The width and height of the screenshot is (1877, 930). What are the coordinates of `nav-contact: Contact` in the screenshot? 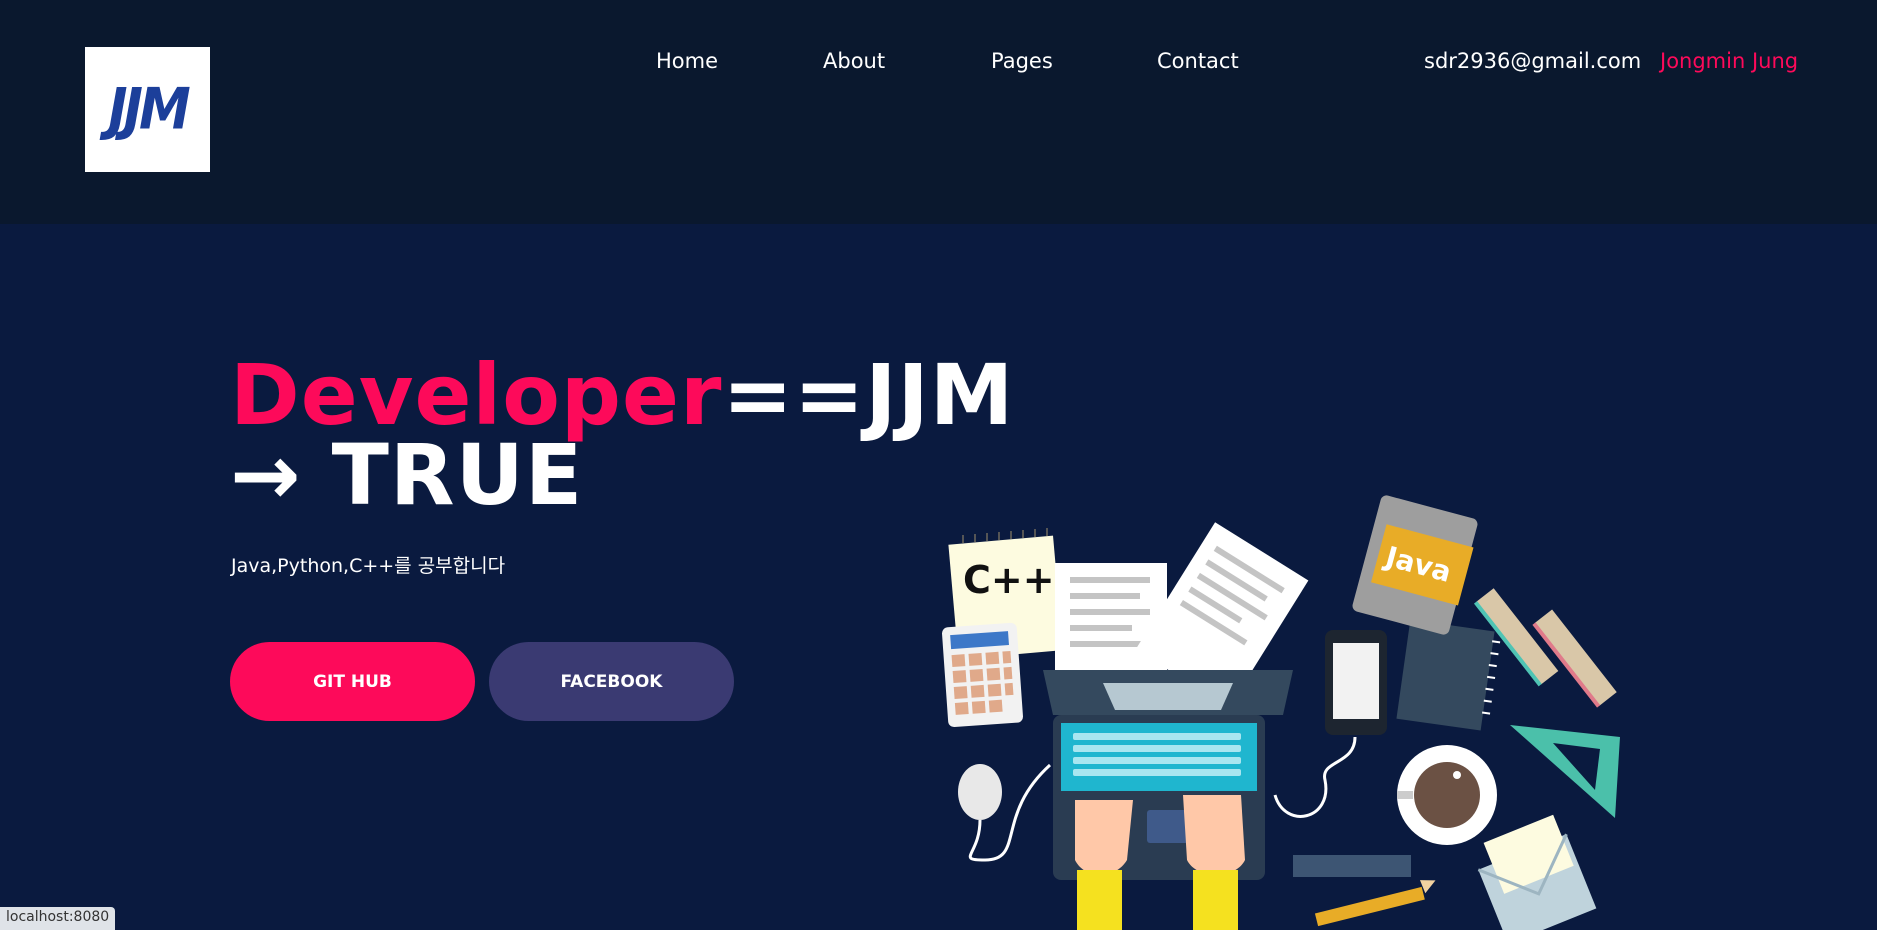 It's located at (1198, 61).